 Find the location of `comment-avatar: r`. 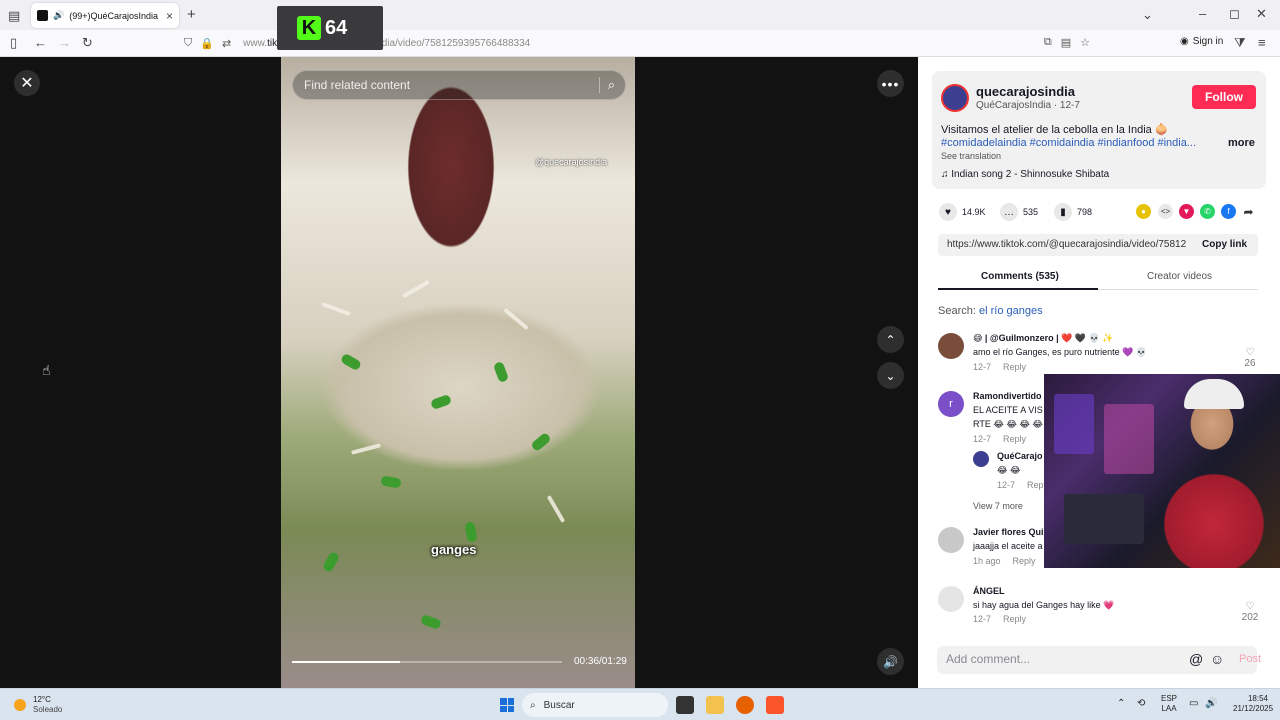

comment-avatar: r is located at coordinates (951, 404).